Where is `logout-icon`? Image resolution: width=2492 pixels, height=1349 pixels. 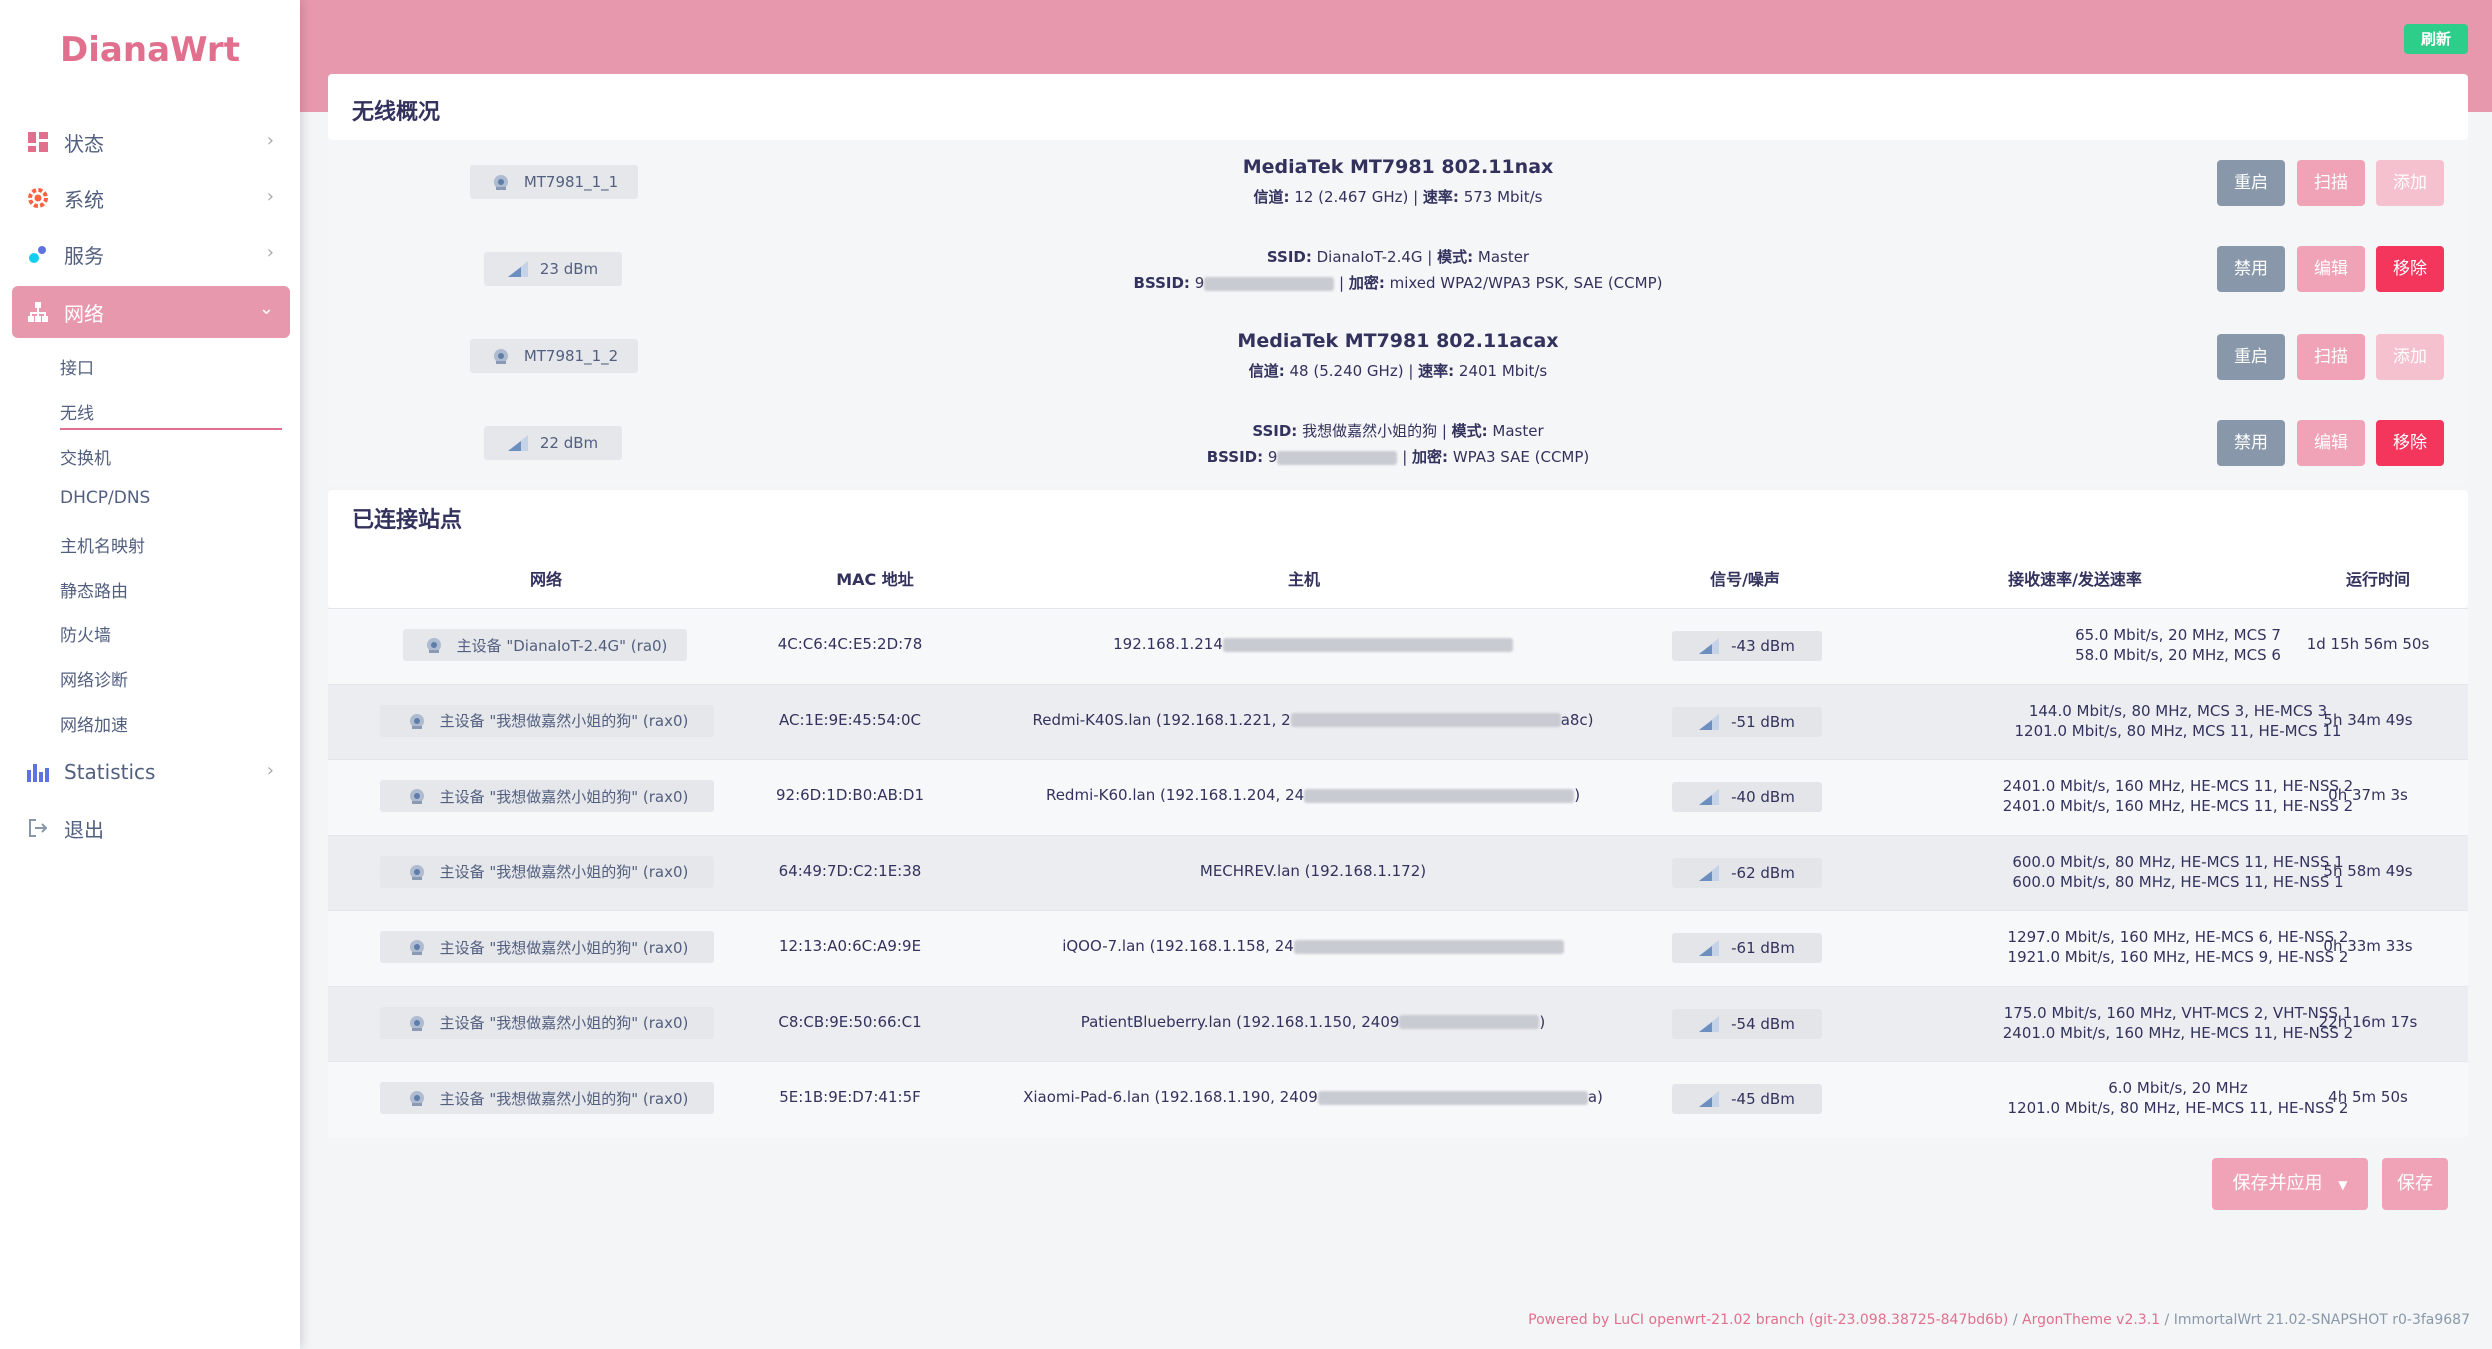 logout-icon is located at coordinates (38, 828).